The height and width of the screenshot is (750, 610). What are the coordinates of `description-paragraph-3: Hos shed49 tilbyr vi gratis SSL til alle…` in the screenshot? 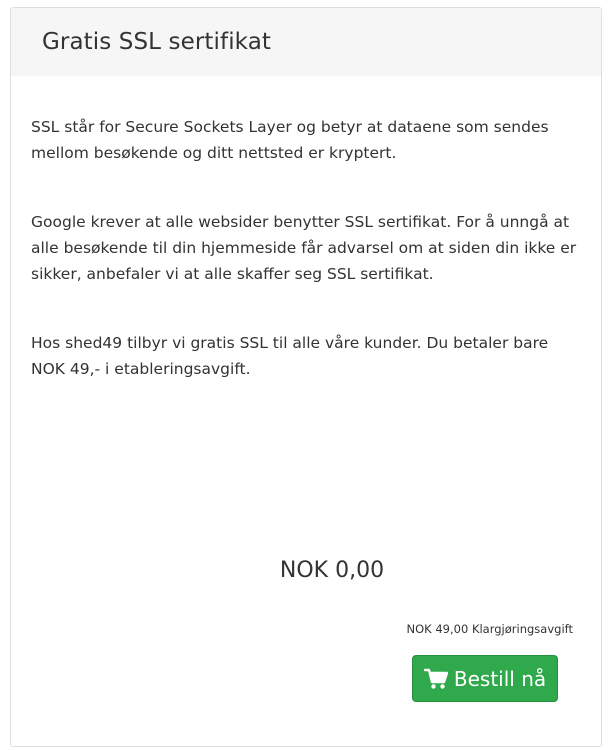 It's located at (290, 356).